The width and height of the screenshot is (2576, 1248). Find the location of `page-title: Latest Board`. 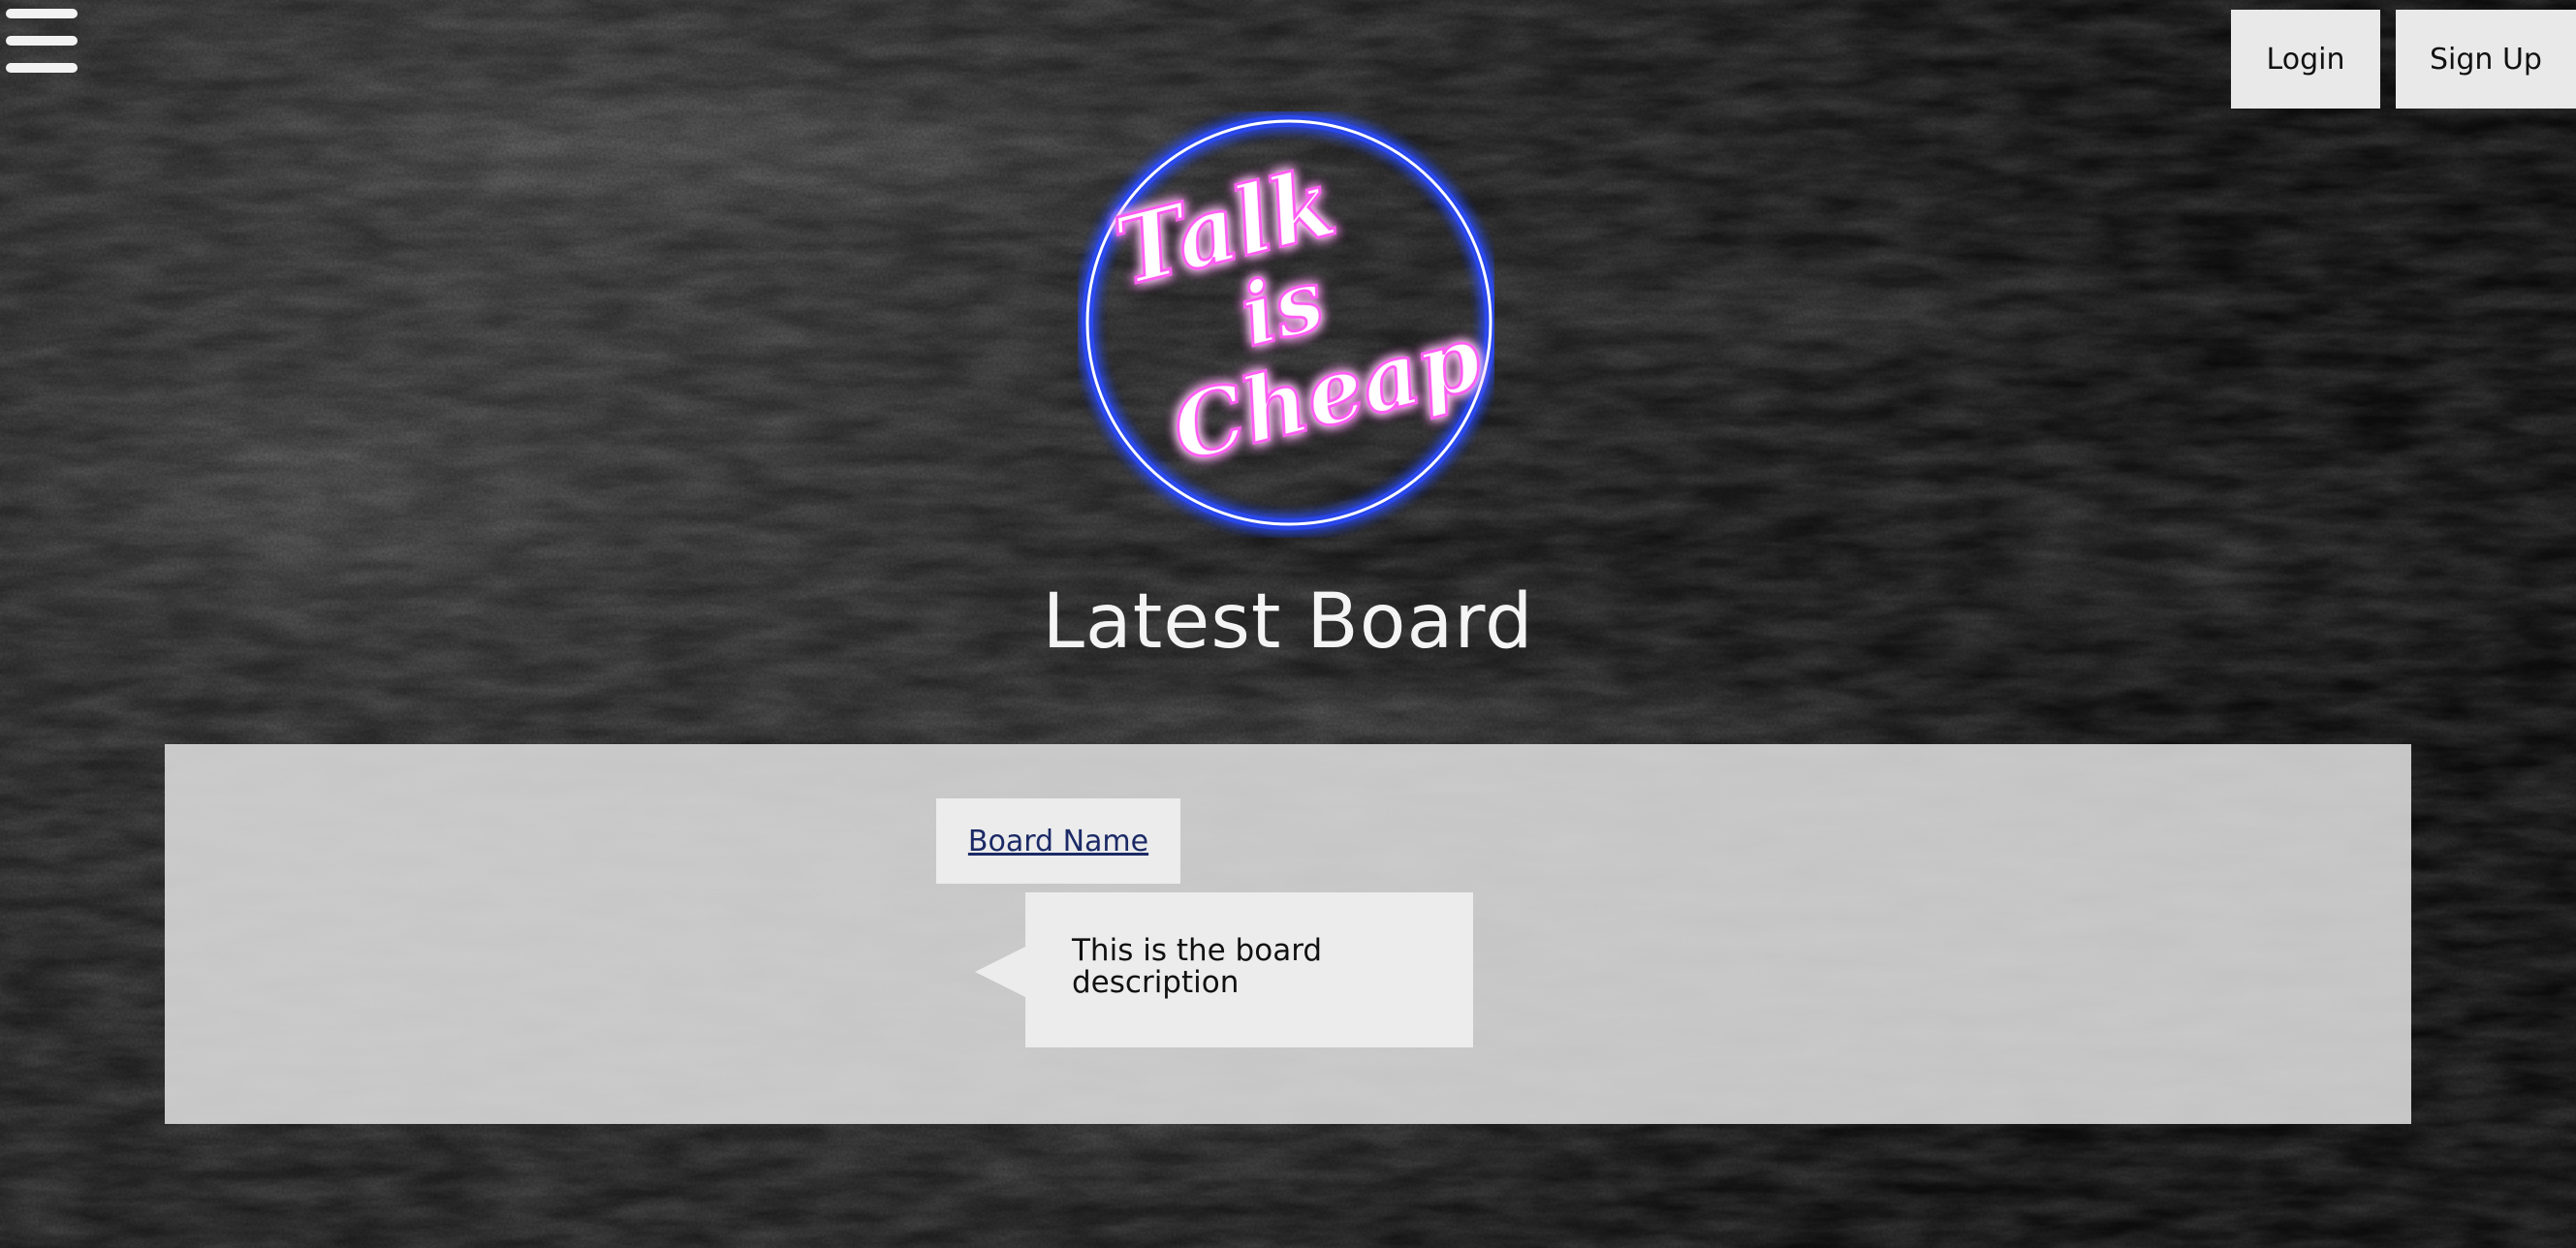

page-title: Latest Board is located at coordinates (1288, 622).